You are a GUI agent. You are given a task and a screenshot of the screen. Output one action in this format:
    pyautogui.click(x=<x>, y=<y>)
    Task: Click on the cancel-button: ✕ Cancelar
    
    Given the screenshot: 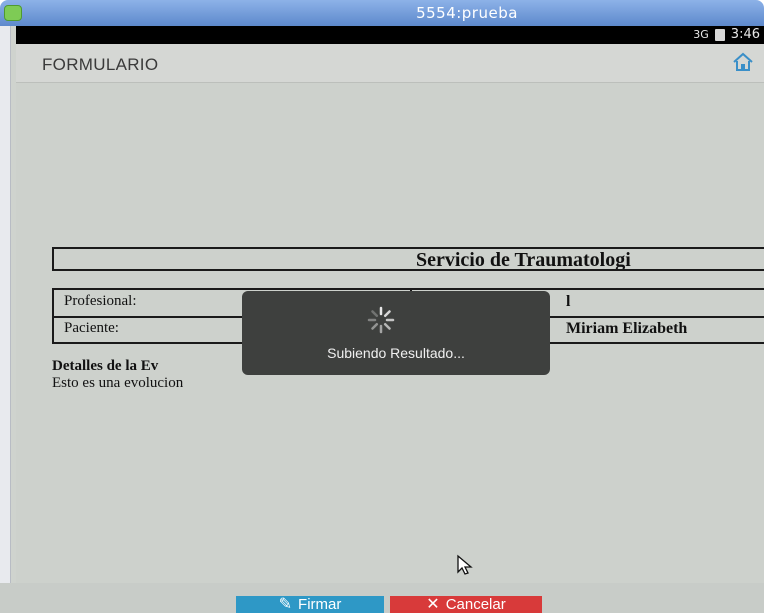 What is the action you would take?
    pyautogui.click(x=466, y=604)
    